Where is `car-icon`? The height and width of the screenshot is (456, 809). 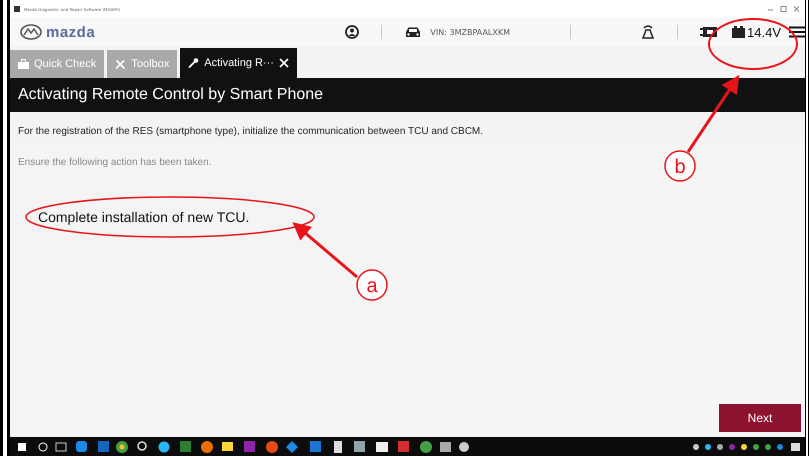 car-icon is located at coordinates (413, 32).